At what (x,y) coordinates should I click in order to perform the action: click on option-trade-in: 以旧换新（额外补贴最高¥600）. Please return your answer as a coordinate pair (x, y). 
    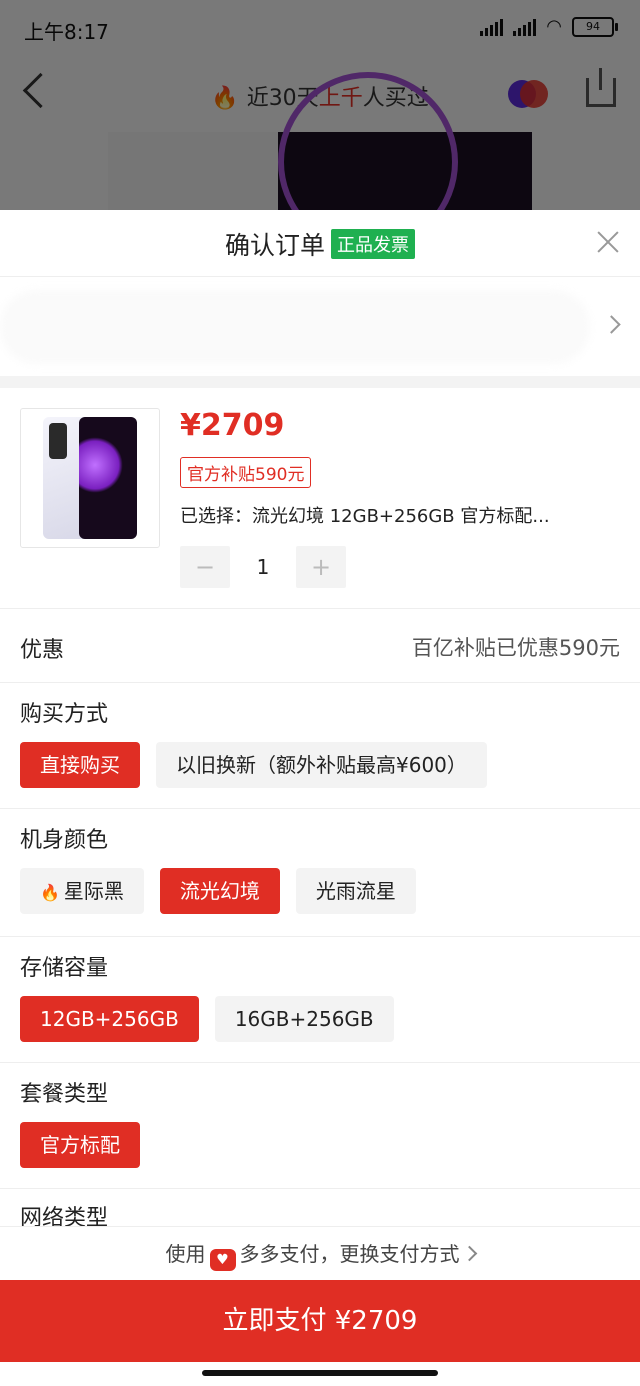
    Looking at the image, I should click on (321, 765).